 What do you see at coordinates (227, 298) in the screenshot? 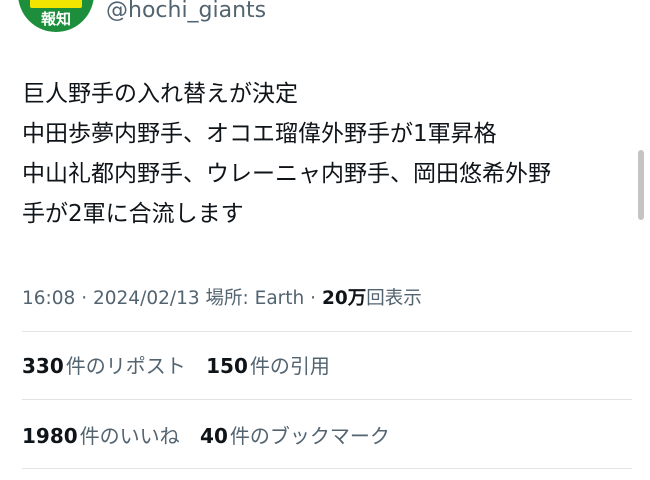
I see `location-label: 場所:` at bounding box center [227, 298].